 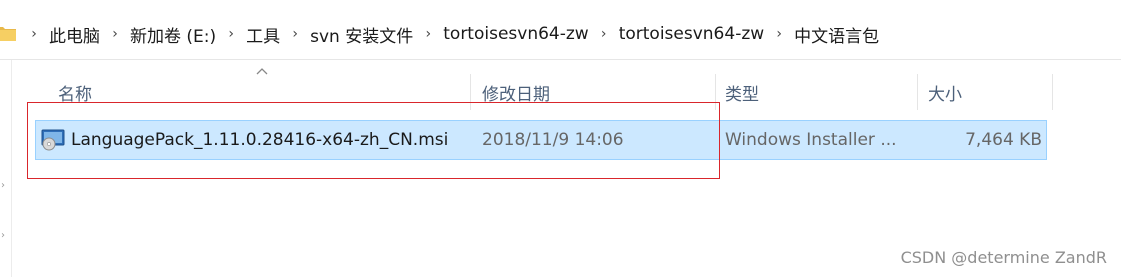 I want to click on breadcrumb-item-tools: 工具, so click(x=263, y=34).